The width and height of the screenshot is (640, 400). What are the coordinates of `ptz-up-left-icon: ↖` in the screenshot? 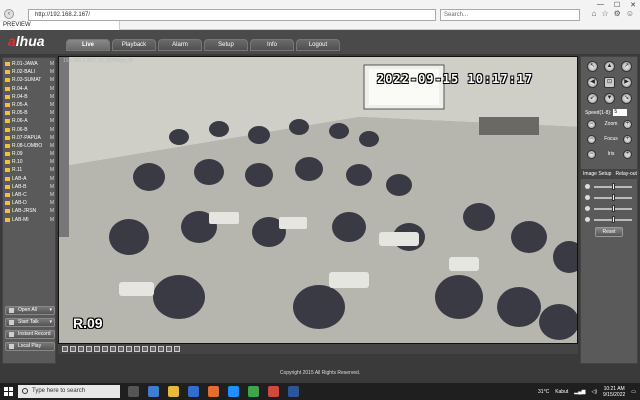 It's located at (592, 66).